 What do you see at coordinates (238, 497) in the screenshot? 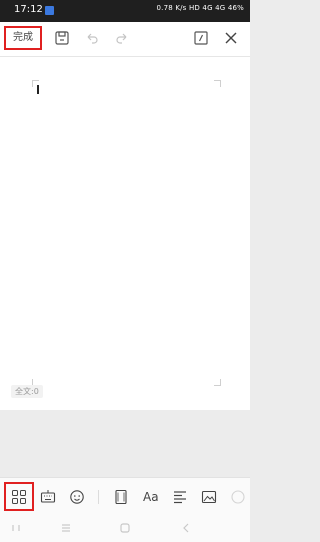
I see `more-icon` at bounding box center [238, 497].